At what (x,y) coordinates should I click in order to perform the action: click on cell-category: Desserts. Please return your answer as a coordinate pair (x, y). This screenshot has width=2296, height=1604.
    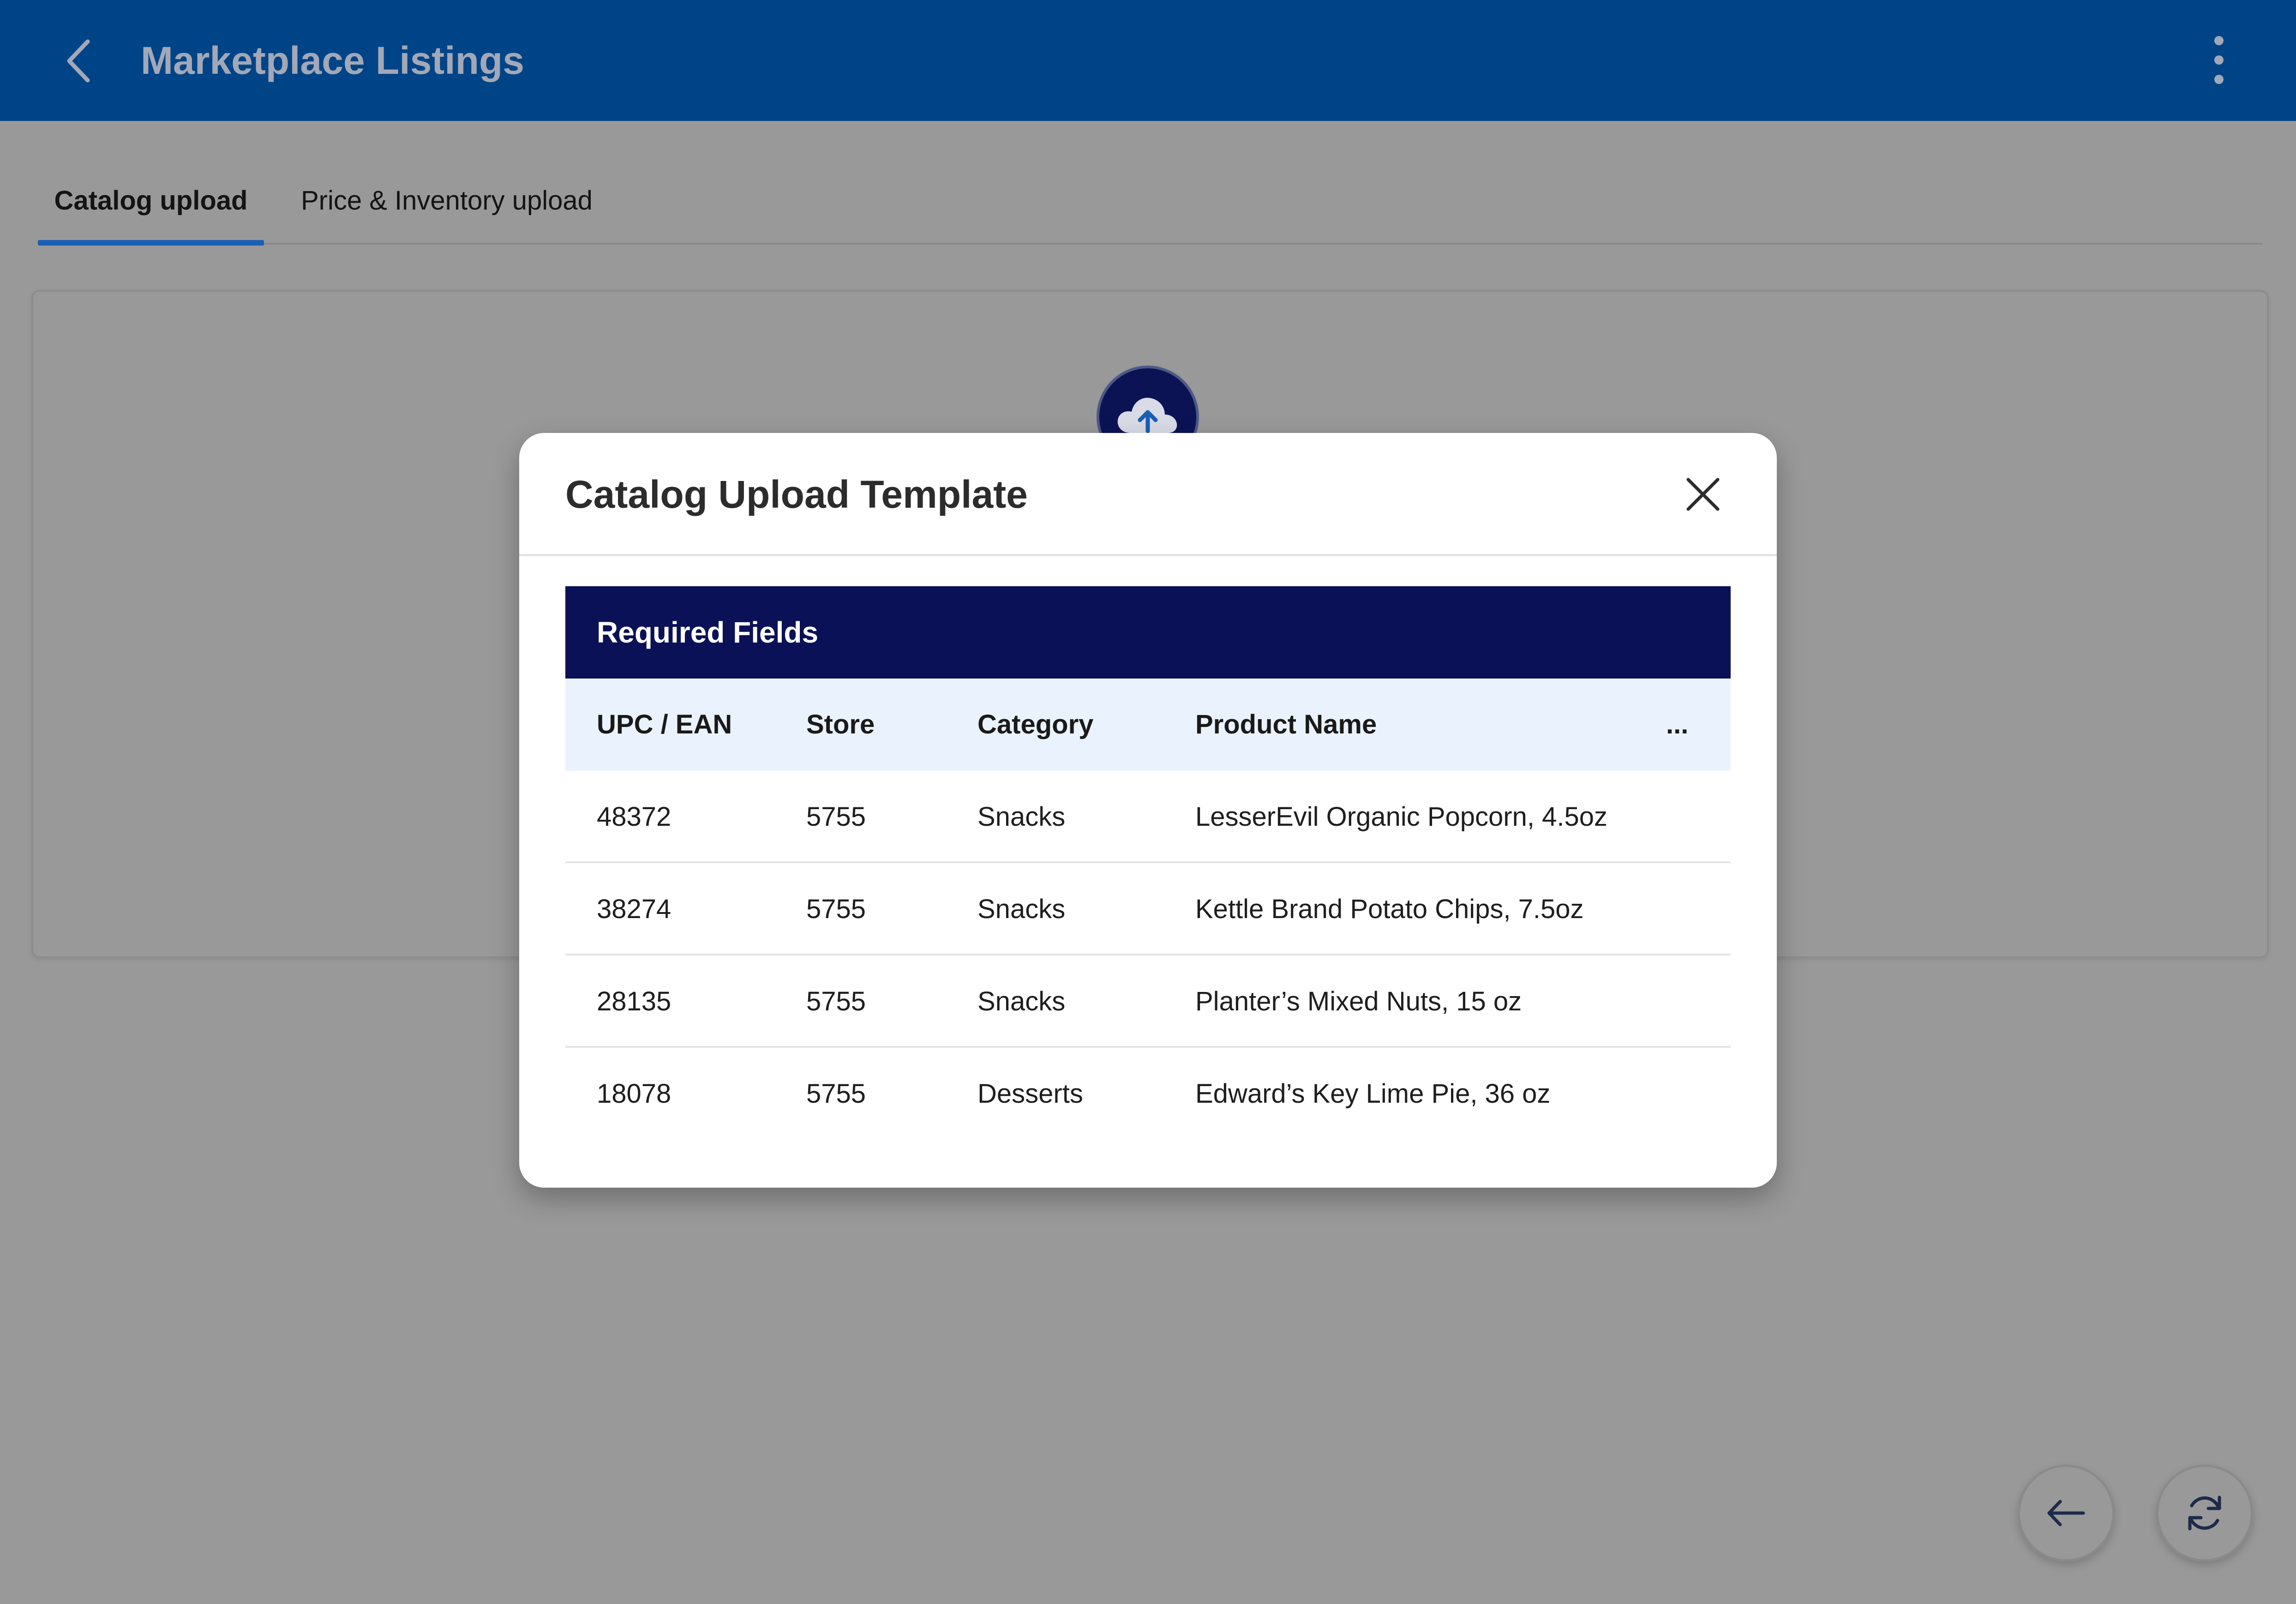
    Looking at the image, I should click on (1030, 1094).